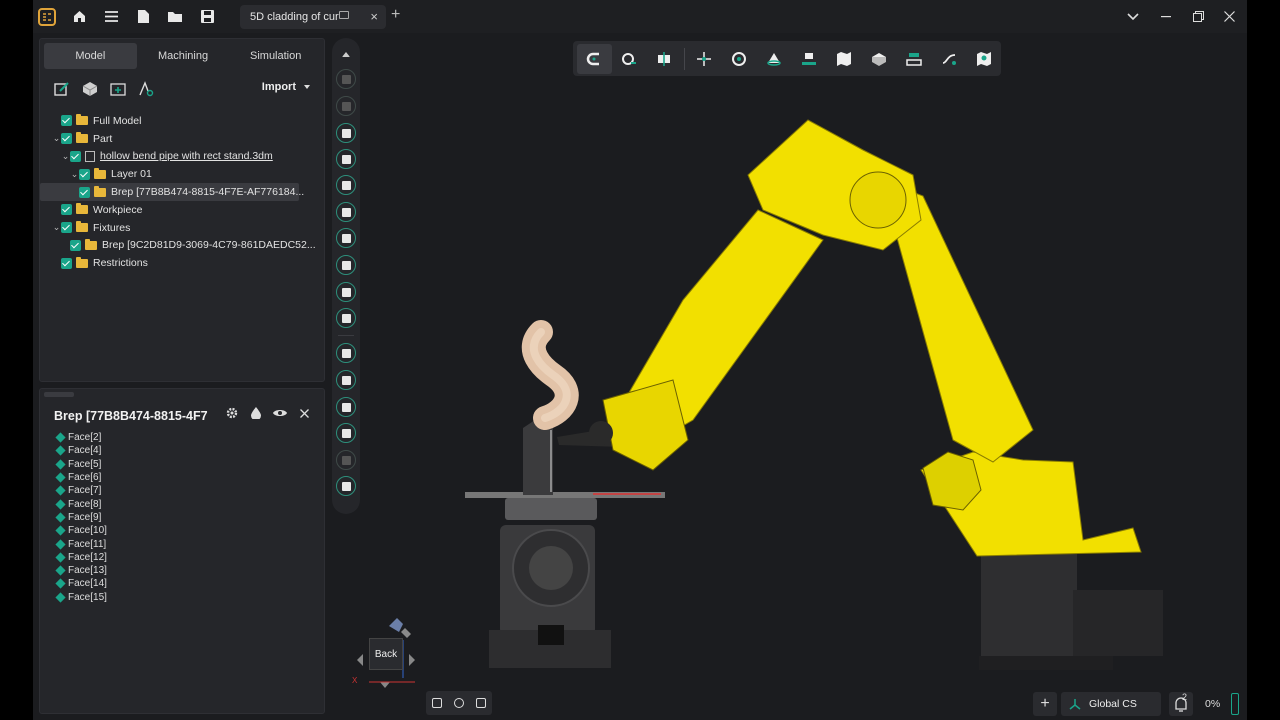 The height and width of the screenshot is (720, 1280). What do you see at coordinates (346, 460) in the screenshot?
I see `mesh-tool-icon` at bounding box center [346, 460].